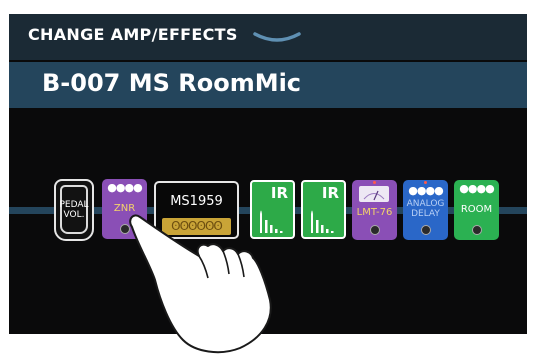 Image resolution: width=535 pixels, height=356 pixels. I want to click on tapping-hand-icon, so click(200, 284).